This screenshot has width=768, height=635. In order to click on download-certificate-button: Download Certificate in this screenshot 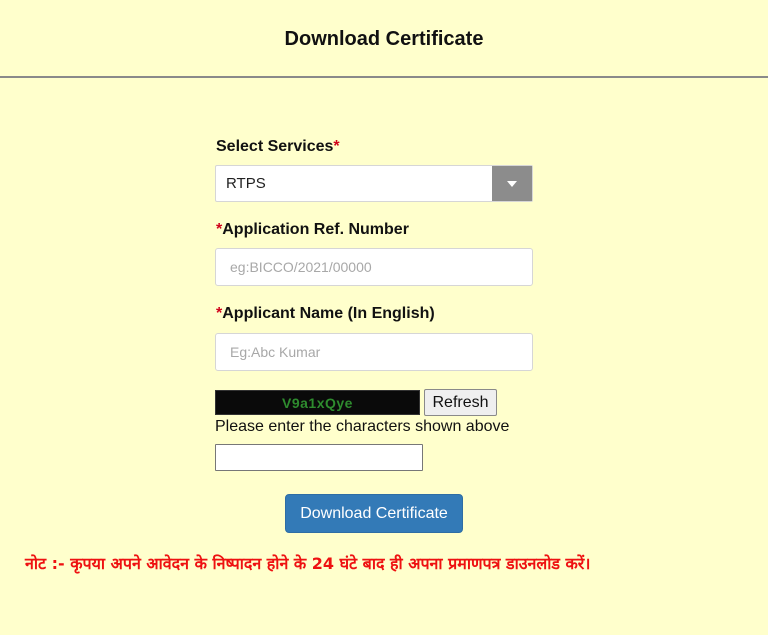, I will do `click(374, 513)`.